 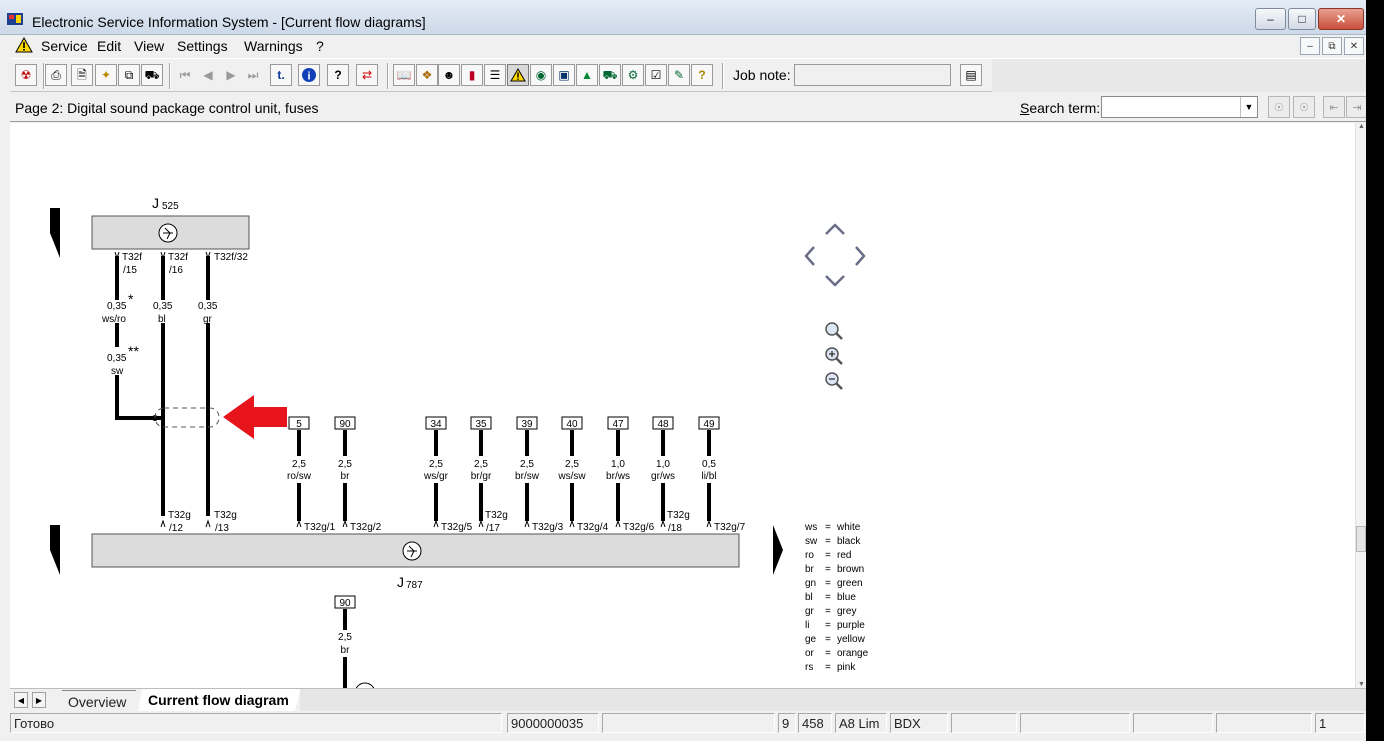 I want to click on info-button: i, so click(x=309, y=75).